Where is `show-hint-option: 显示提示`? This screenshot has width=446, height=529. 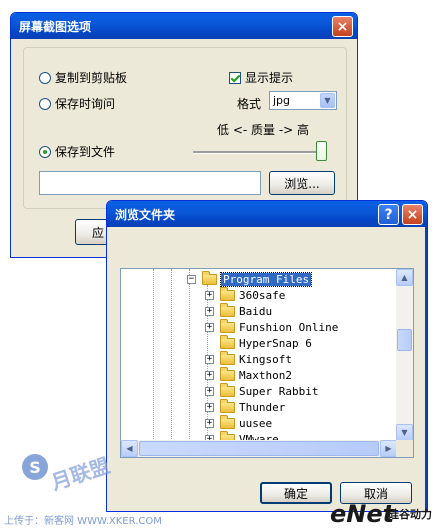 show-hint-option: 显示提示 is located at coordinates (261, 77).